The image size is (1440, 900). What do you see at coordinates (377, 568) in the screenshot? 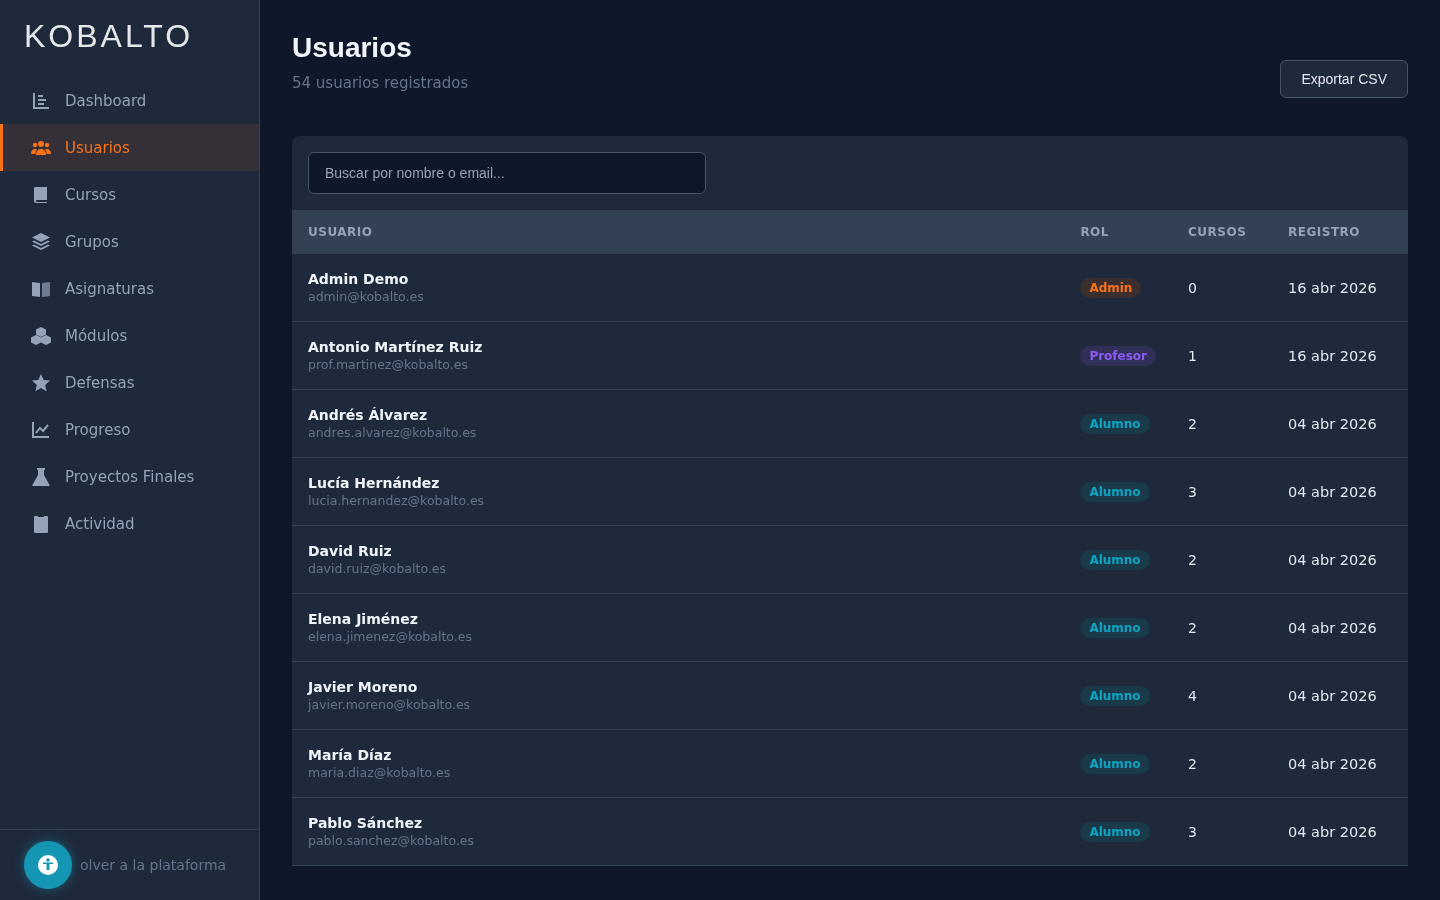
I see `user-email: david.ruiz@kobalto.es` at bounding box center [377, 568].